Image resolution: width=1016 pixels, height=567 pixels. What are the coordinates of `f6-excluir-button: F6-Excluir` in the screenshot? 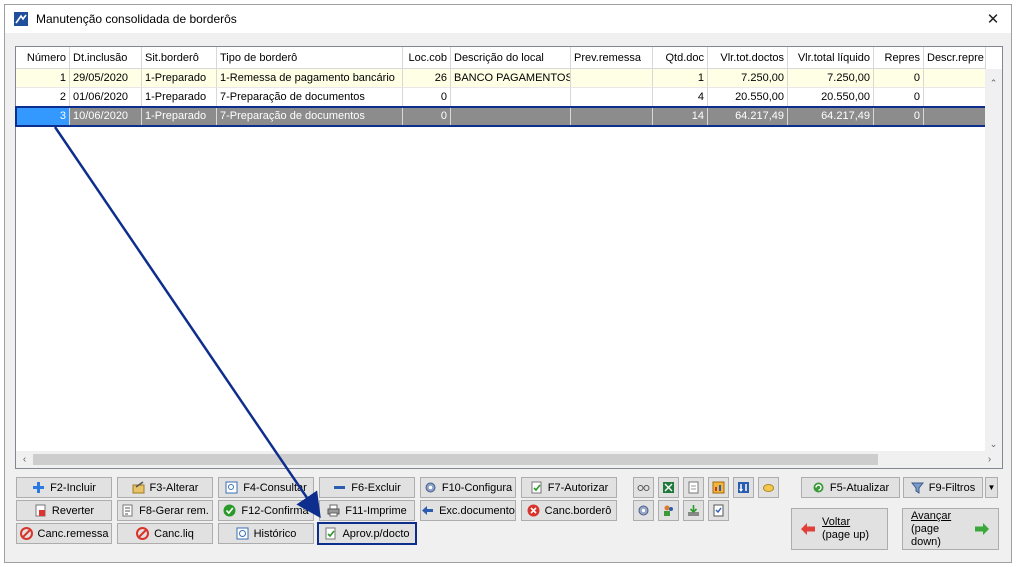 It's located at (367, 487).